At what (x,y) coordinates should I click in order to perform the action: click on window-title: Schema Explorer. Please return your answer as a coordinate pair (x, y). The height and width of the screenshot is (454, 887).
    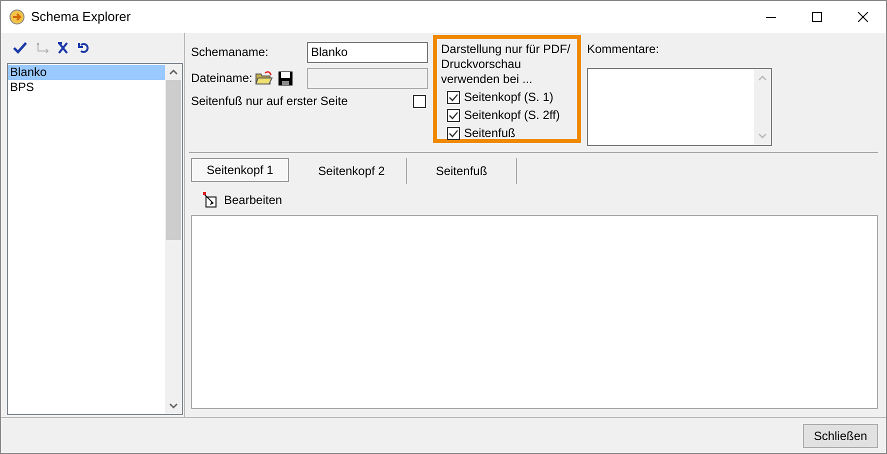
    Looking at the image, I should click on (81, 17).